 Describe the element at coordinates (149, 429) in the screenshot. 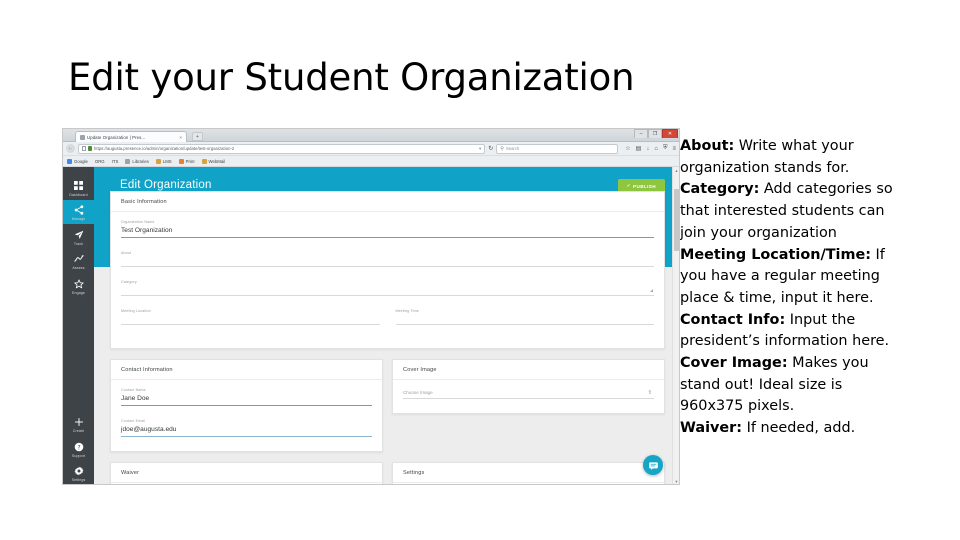

I see `value-contact-email: jdoe@augusta.edu` at that location.